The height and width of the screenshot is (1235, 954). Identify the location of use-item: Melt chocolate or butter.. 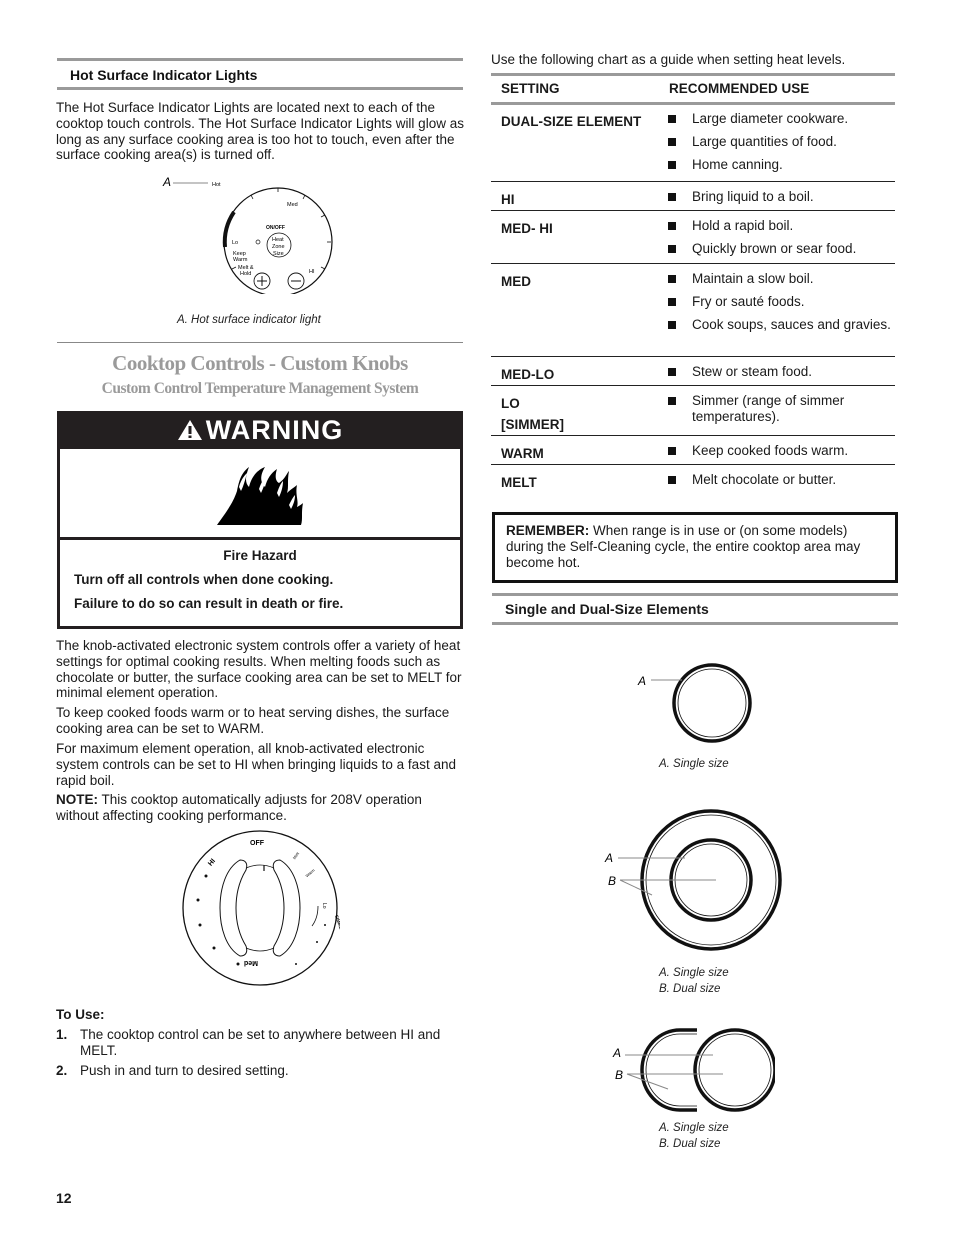
(780, 480).